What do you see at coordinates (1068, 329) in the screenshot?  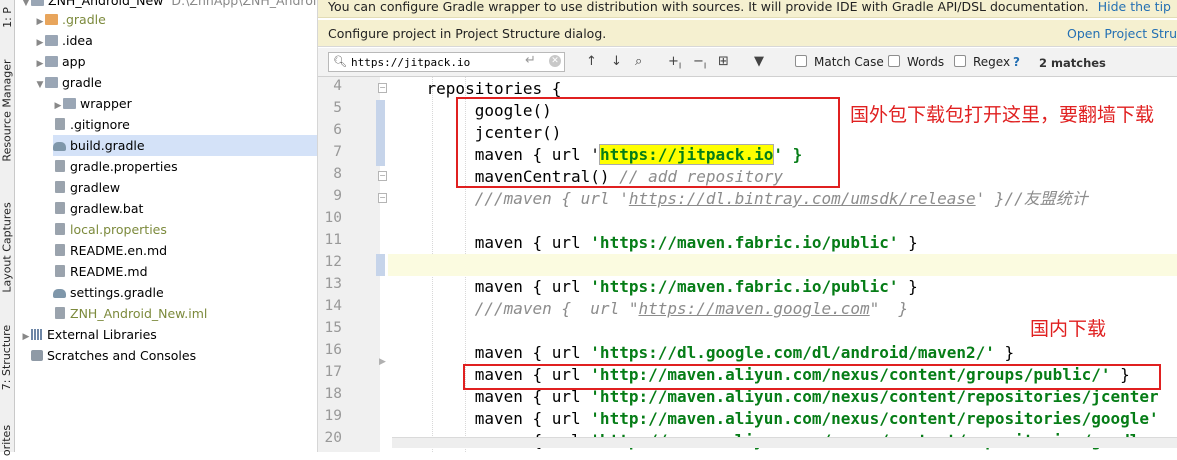 I see `annotation-domestic-download: 国内下载` at bounding box center [1068, 329].